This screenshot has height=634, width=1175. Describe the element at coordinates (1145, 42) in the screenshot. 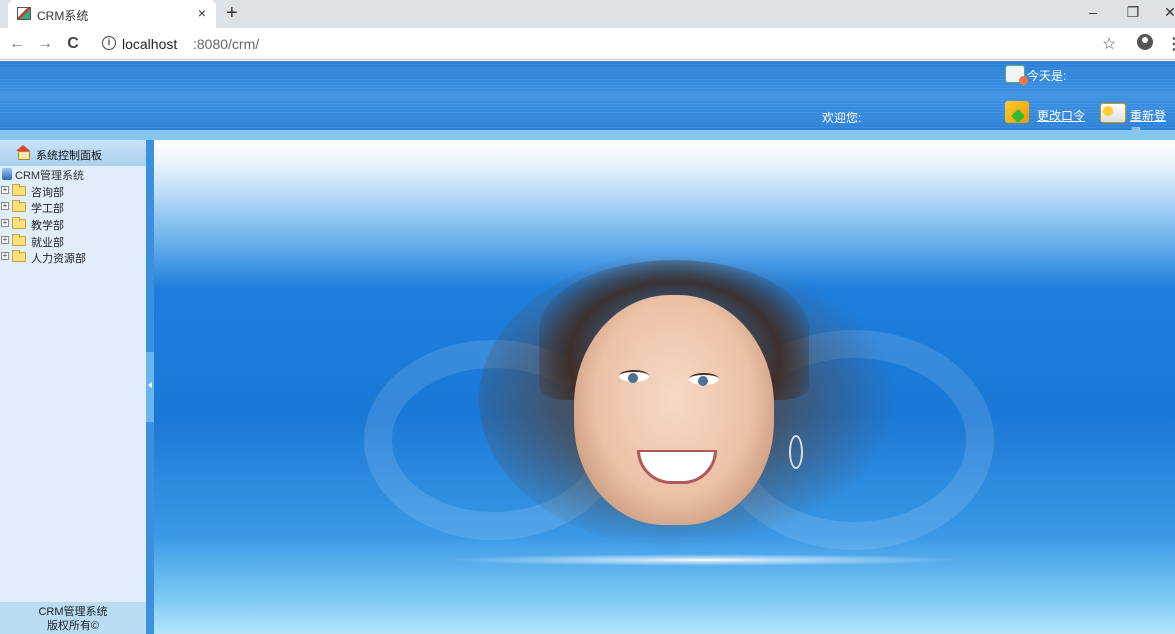

I see `profile-icon` at that location.